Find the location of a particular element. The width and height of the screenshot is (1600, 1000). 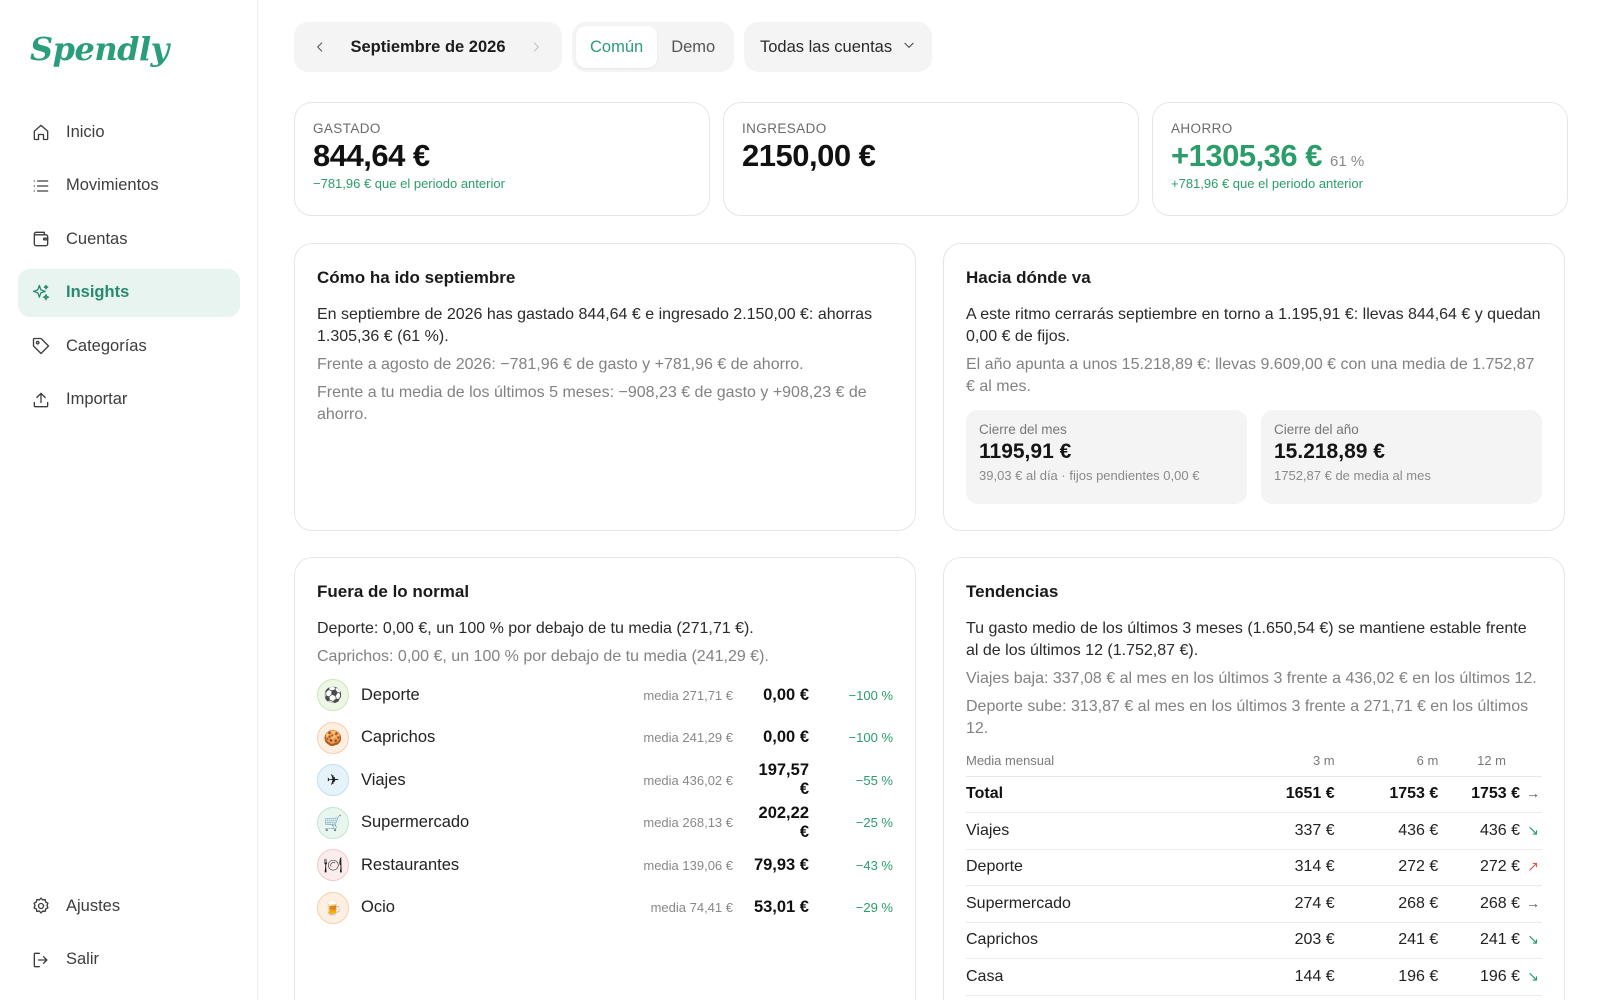

row-avg-6m: 241 € is located at coordinates (1386, 940).